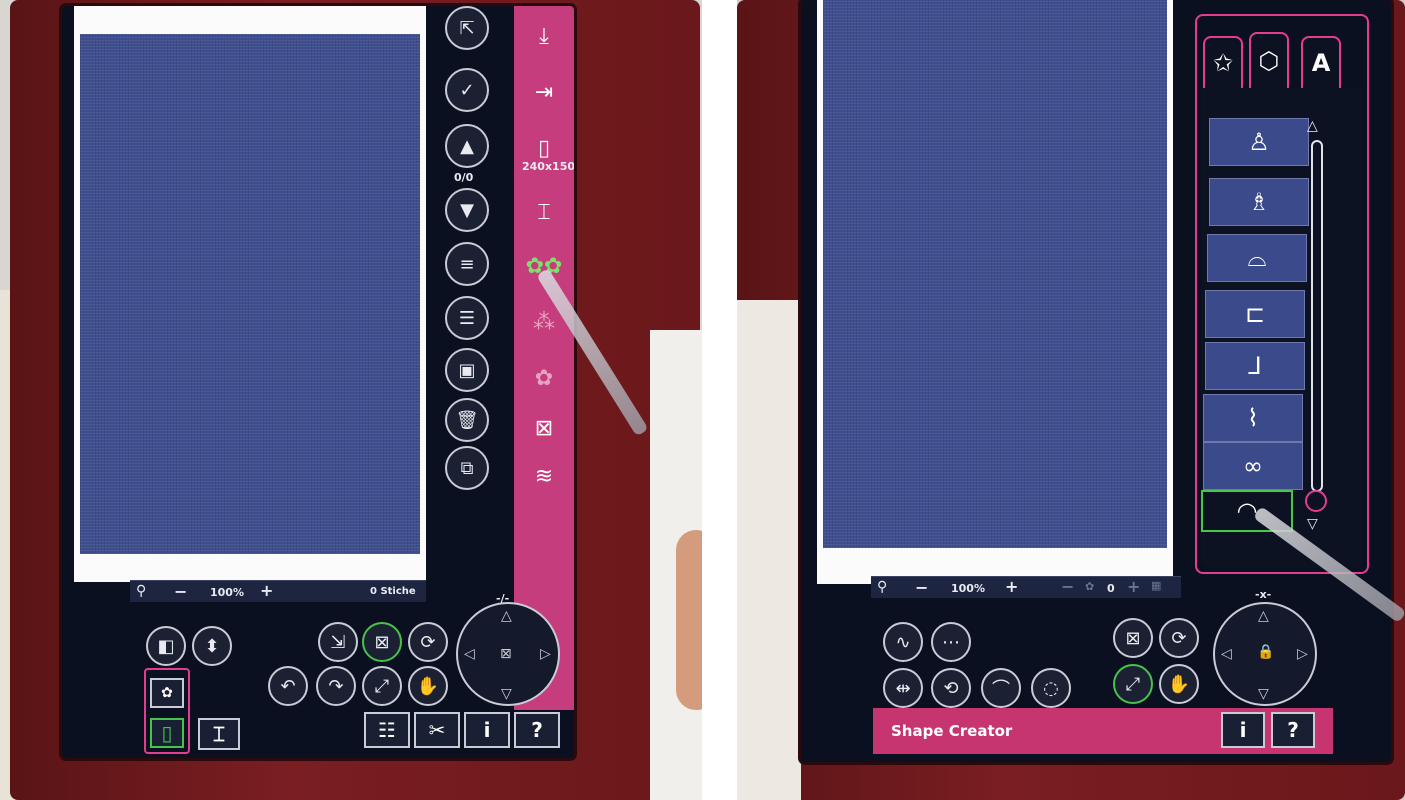 The height and width of the screenshot is (800, 1405). Describe the element at coordinates (1312, 126) in the screenshot. I see `scroll-up-icon: △` at that location.